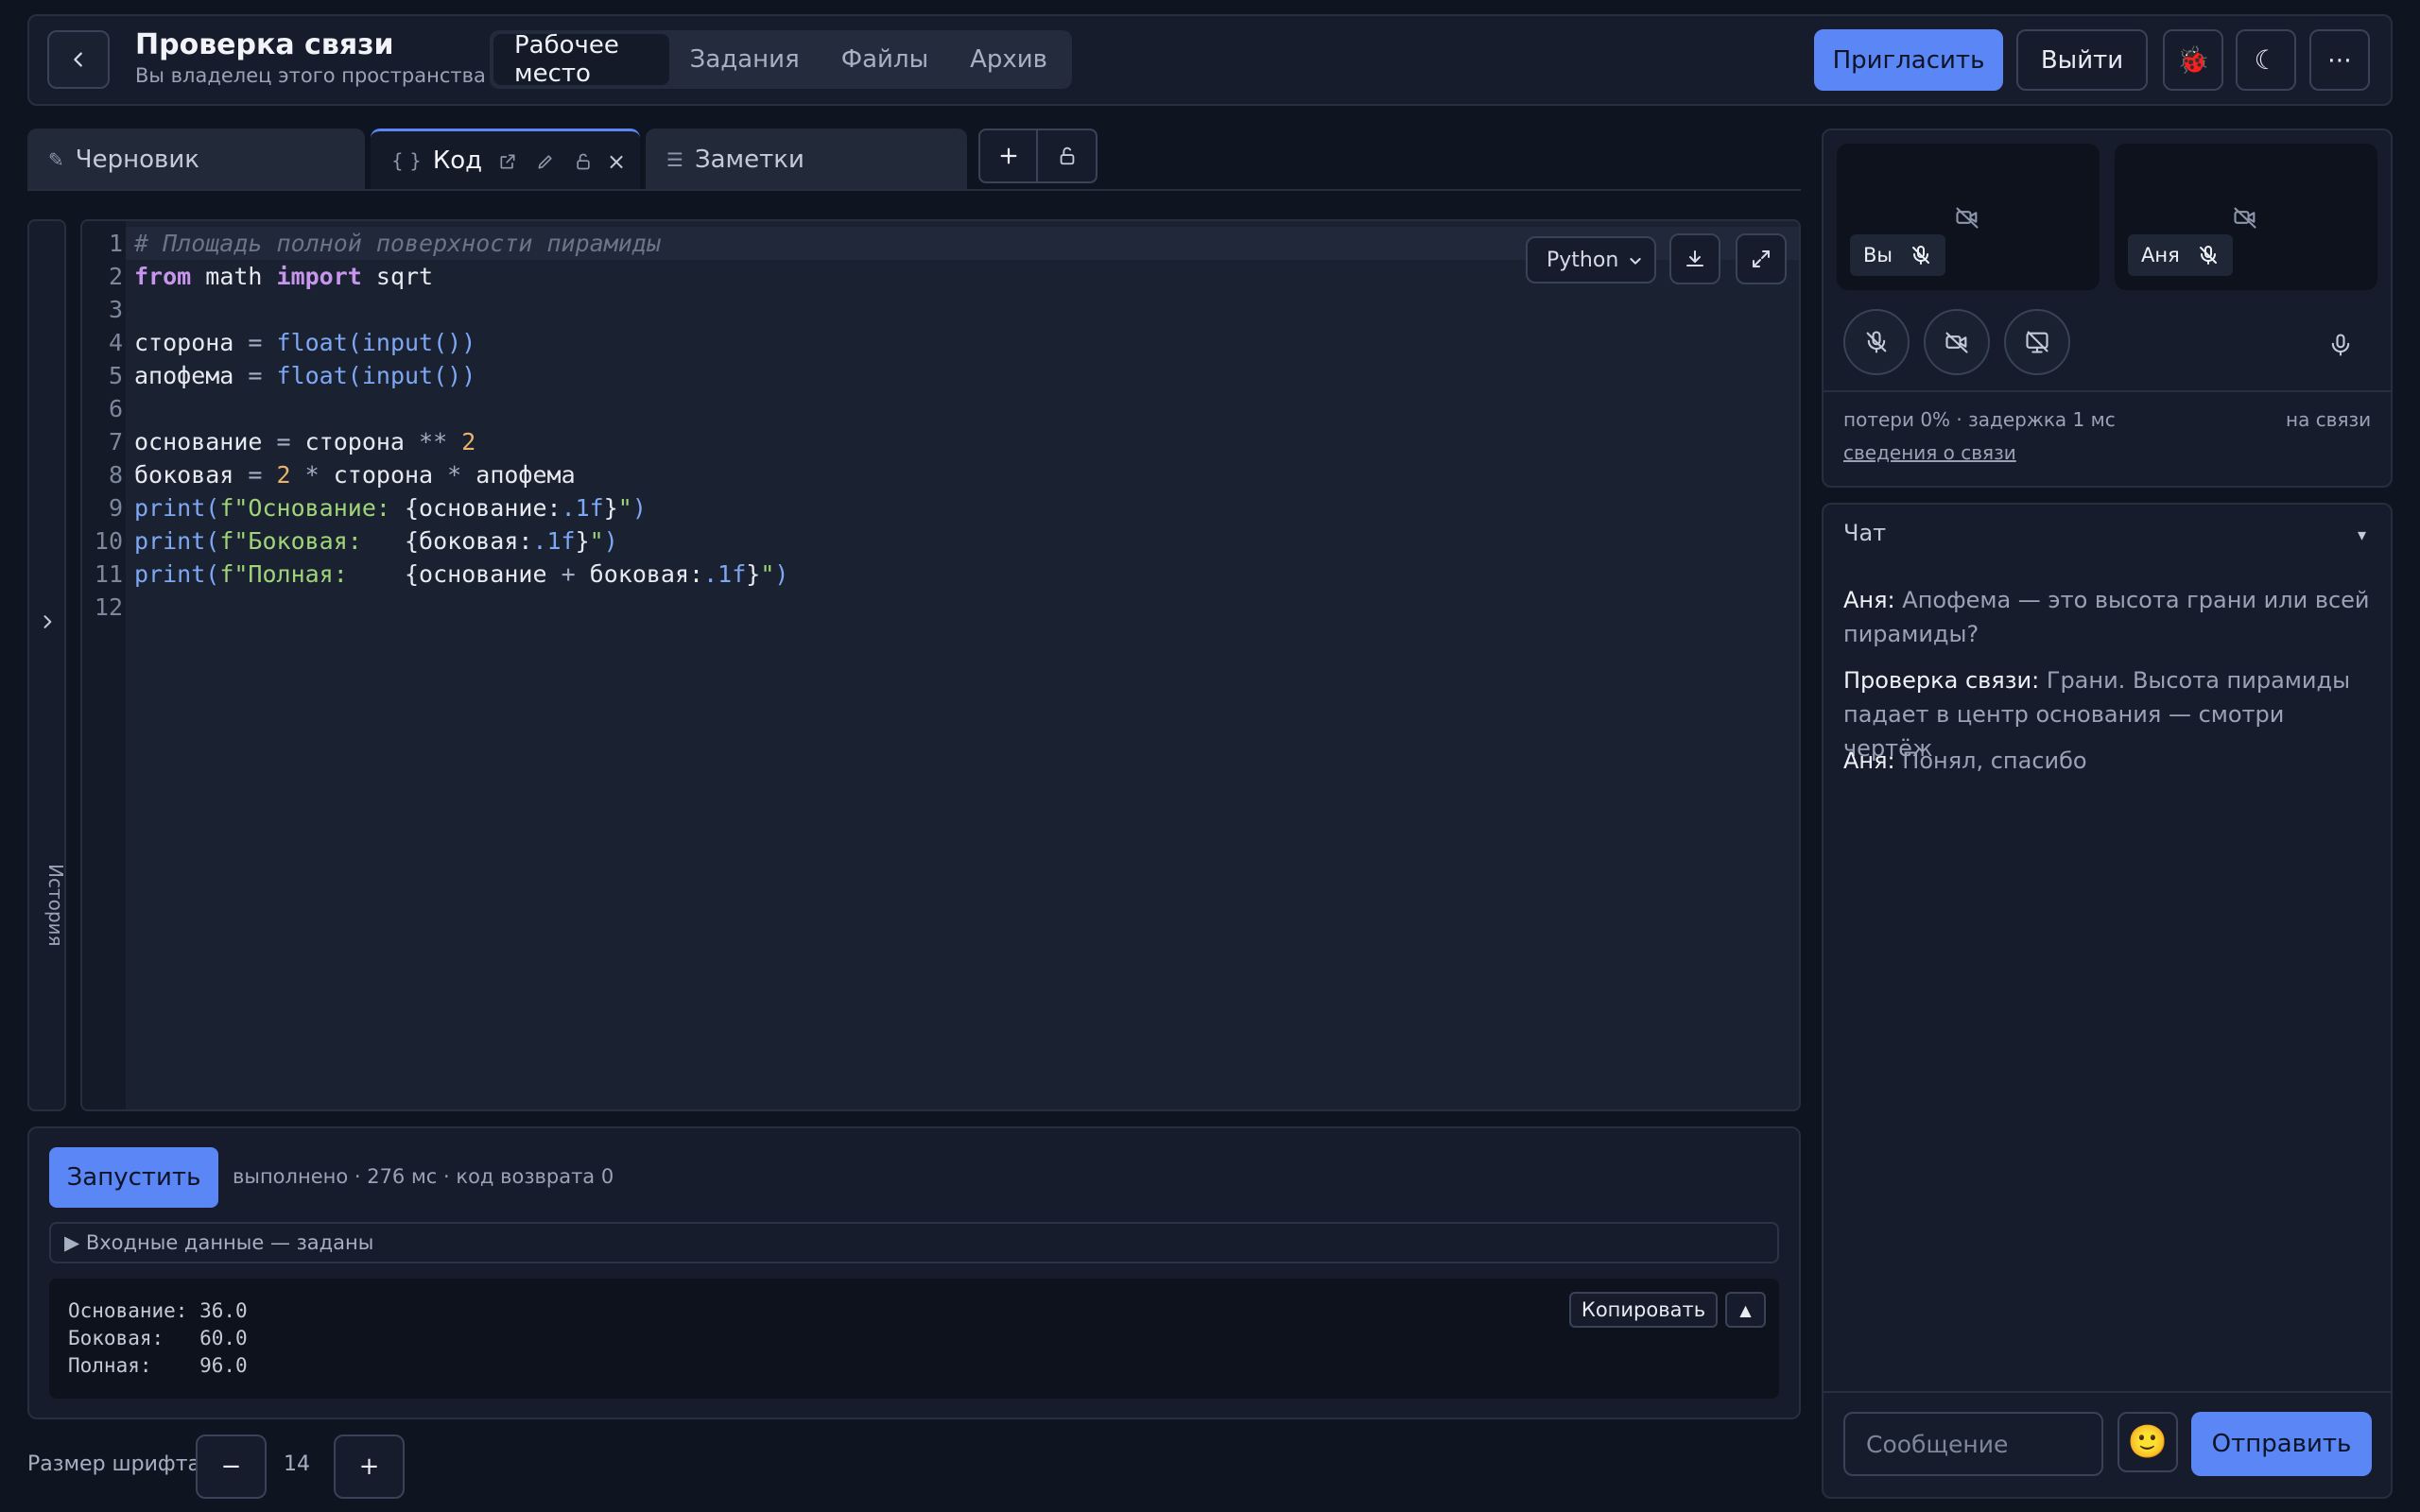 This screenshot has height=1512, width=2420. I want to click on theme-toggle-button: ☾, so click(2266, 60).